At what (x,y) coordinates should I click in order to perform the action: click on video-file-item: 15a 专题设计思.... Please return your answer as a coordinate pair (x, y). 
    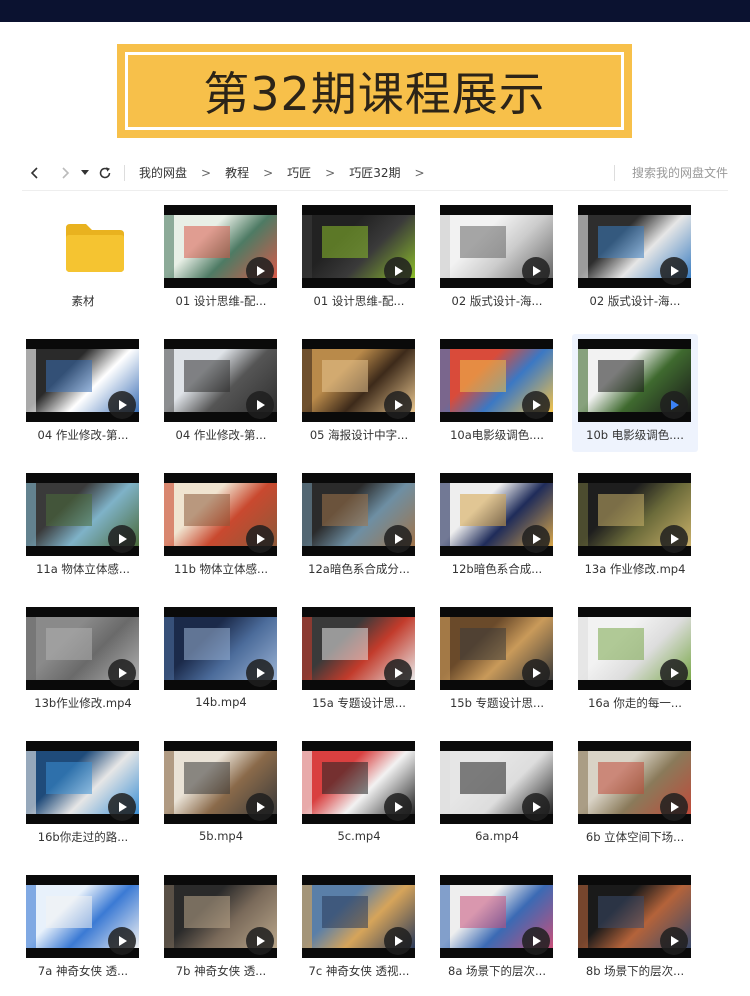
    Looking at the image, I should click on (359, 661).